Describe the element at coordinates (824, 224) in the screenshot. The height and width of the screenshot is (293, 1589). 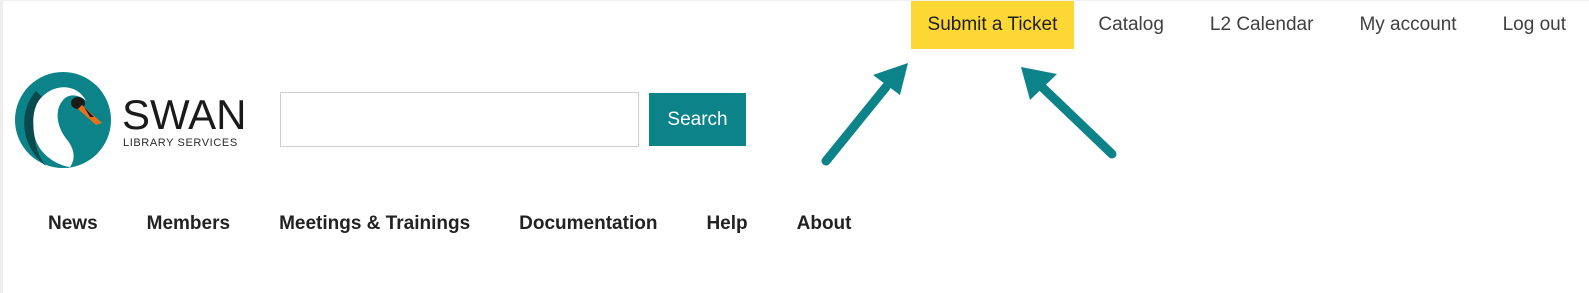
I see `nav-about: About` at that location.